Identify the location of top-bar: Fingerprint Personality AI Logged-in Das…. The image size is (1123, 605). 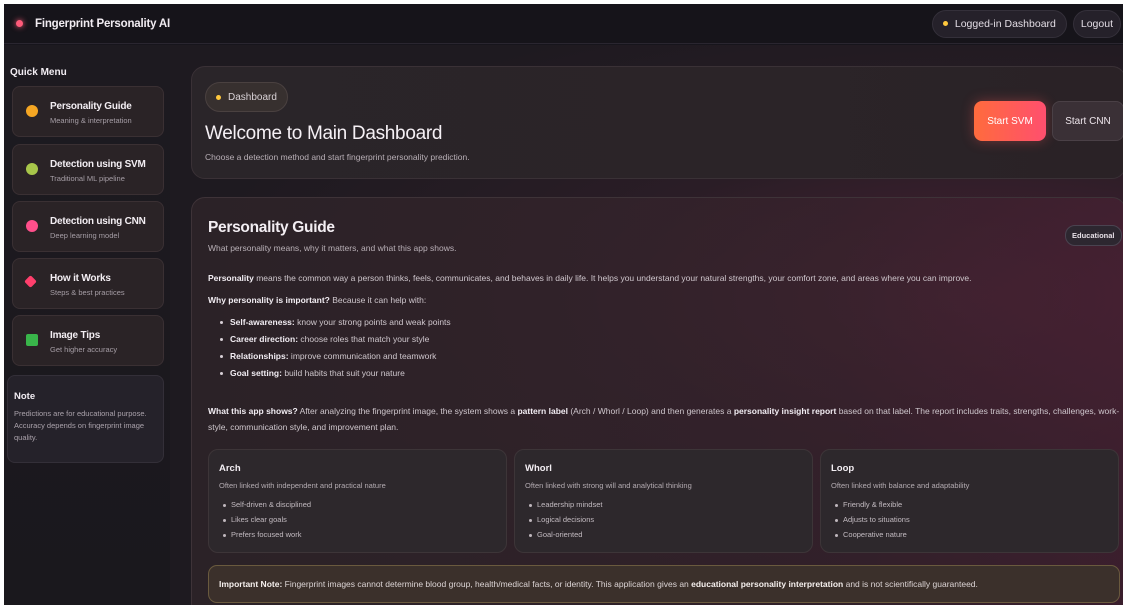
(563, 24).